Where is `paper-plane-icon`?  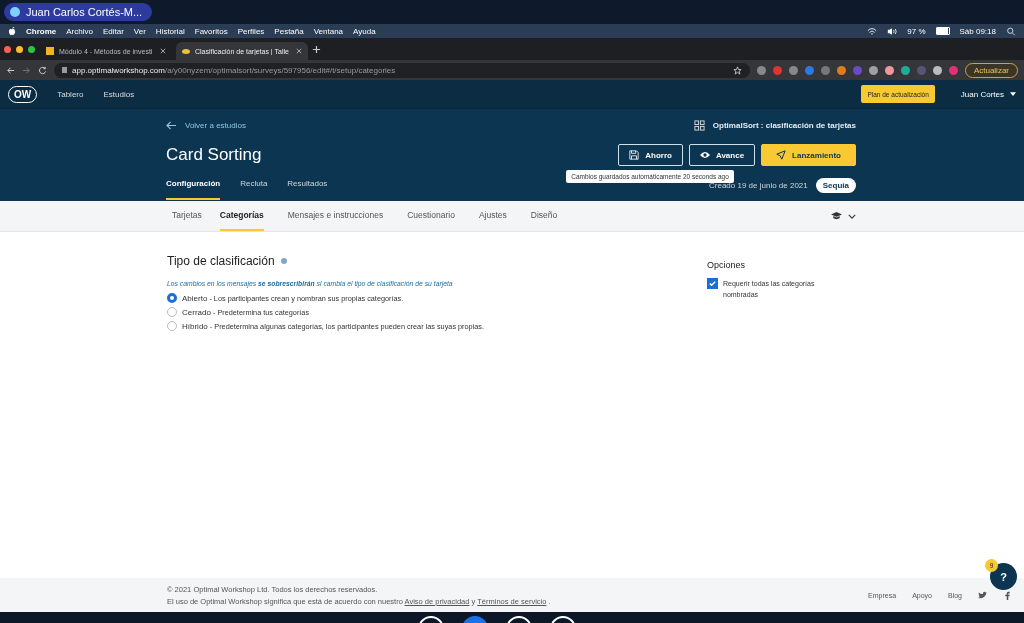 paper-plane-icon is located at coordinates (781, 155).